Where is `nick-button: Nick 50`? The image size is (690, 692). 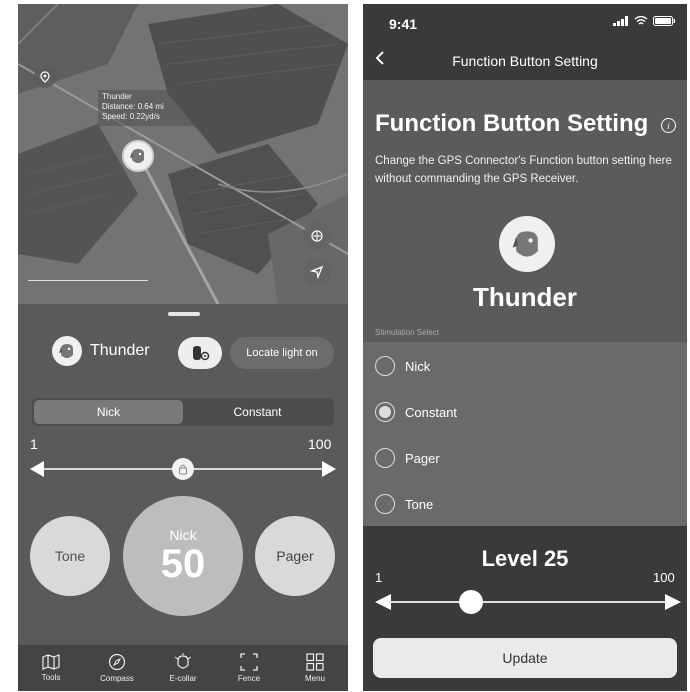 nick-button: Nick 50 is located at coordinates (183, 556).